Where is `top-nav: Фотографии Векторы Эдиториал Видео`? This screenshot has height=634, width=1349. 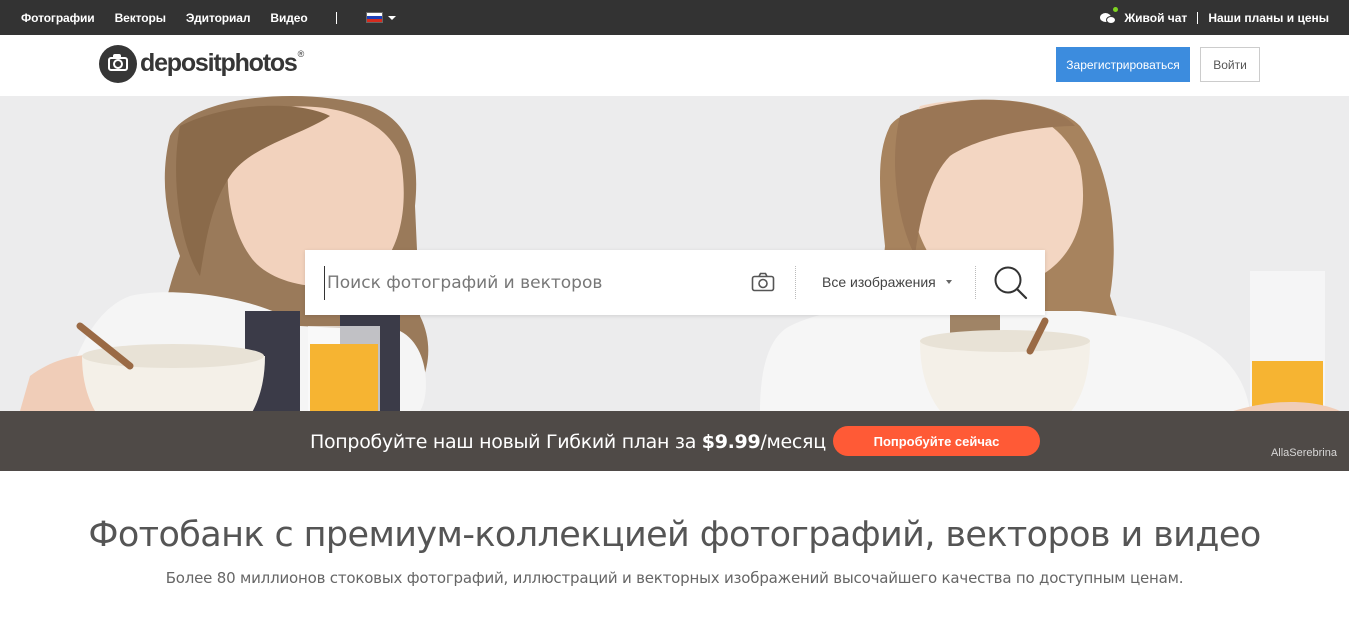
top-nav: Фотографии Векторы Эдиториал Видео is located at coordinates (208, 17).